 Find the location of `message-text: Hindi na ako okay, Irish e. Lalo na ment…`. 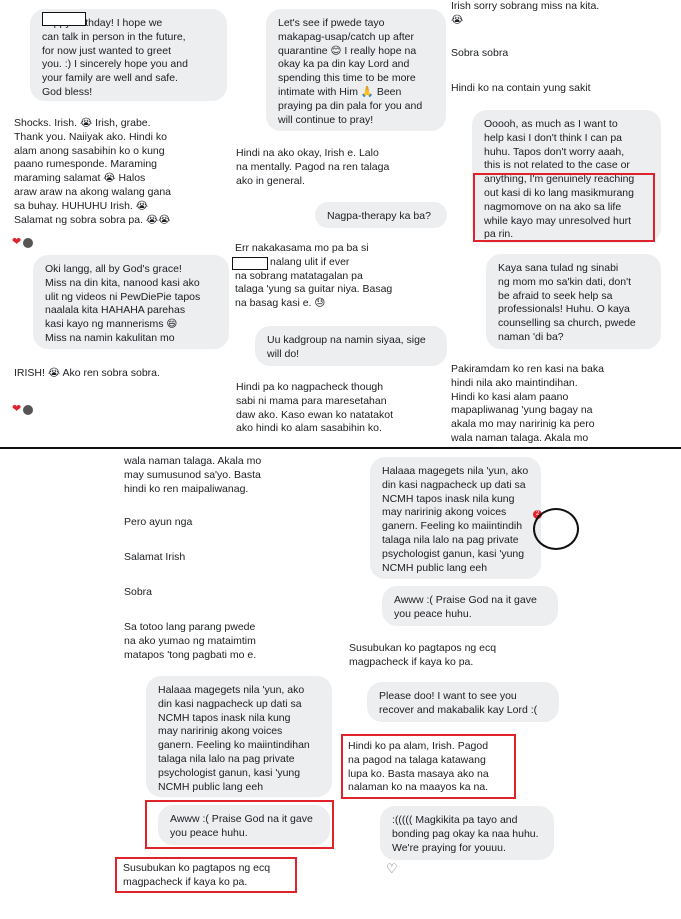

message-text: Hindi na ako okay, Irish e. Lalo na ment… is located at coordinates (313, 167).